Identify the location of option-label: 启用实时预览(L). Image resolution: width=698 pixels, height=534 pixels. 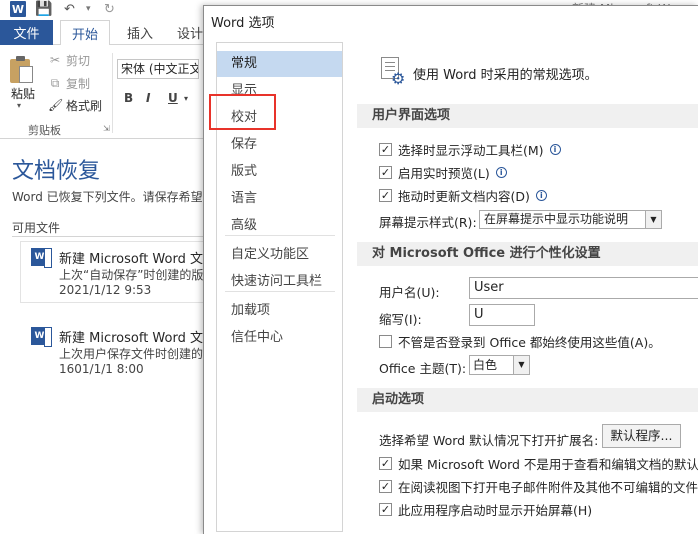
(444, 173).